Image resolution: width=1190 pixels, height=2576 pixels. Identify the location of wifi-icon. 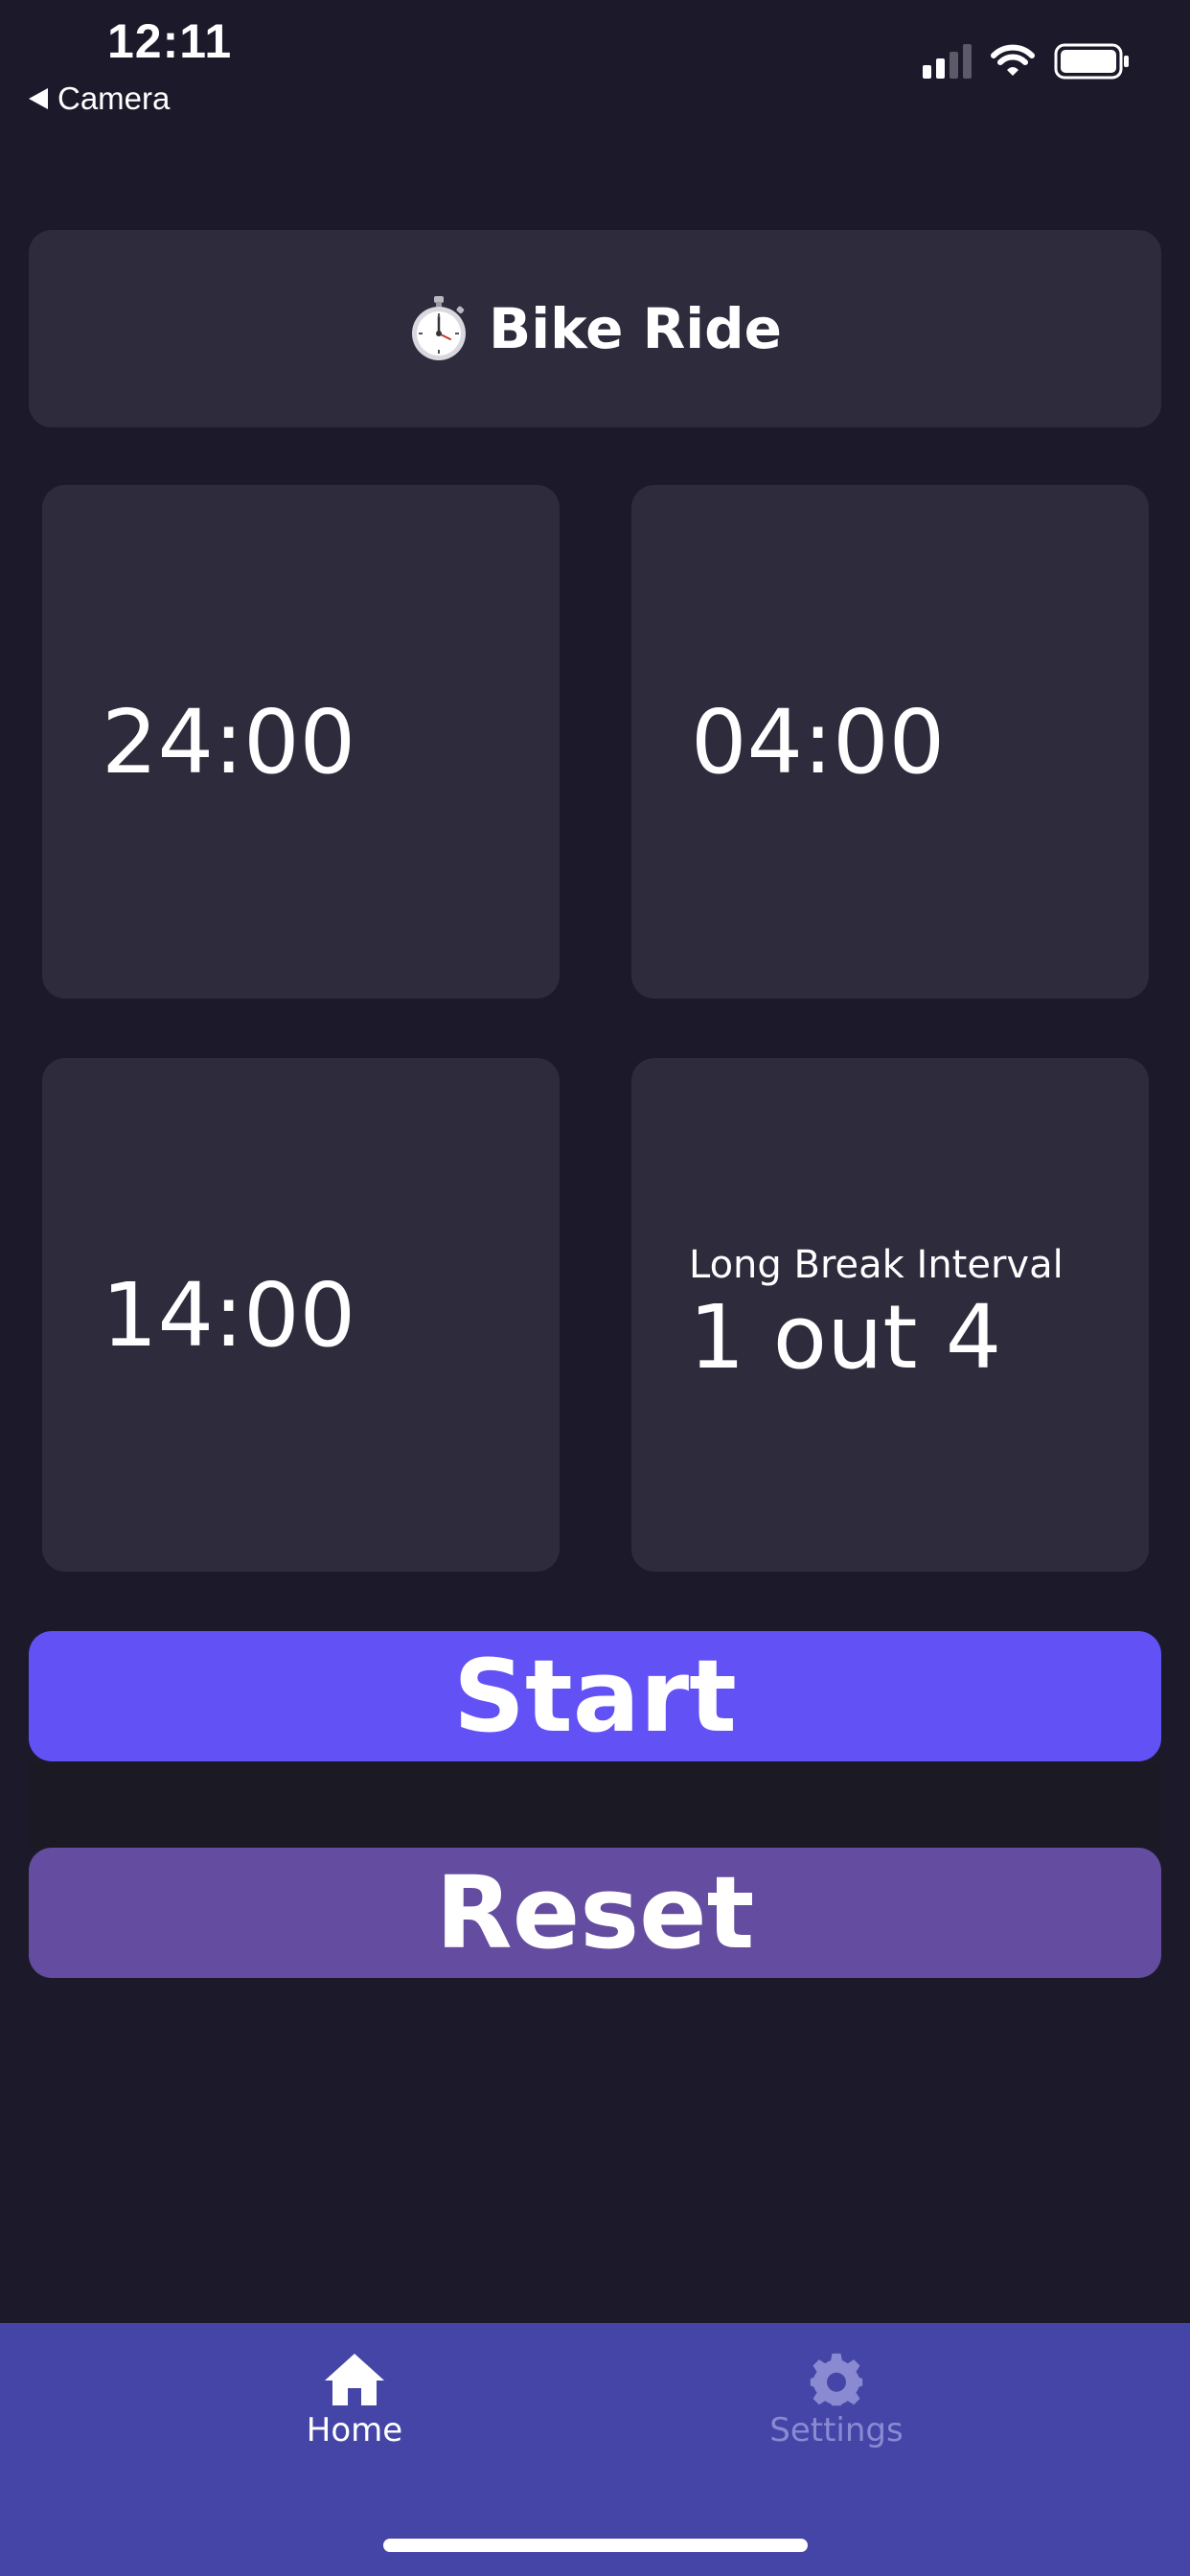
(1013, 60).